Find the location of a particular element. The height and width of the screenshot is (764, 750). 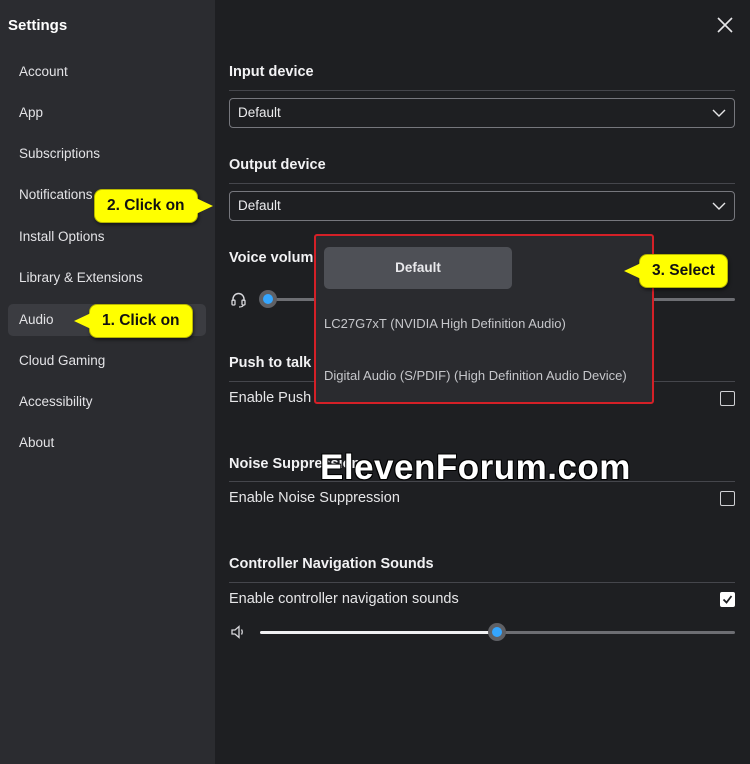

voice-volume-slider-thumb is located at coordinates (268, 299).